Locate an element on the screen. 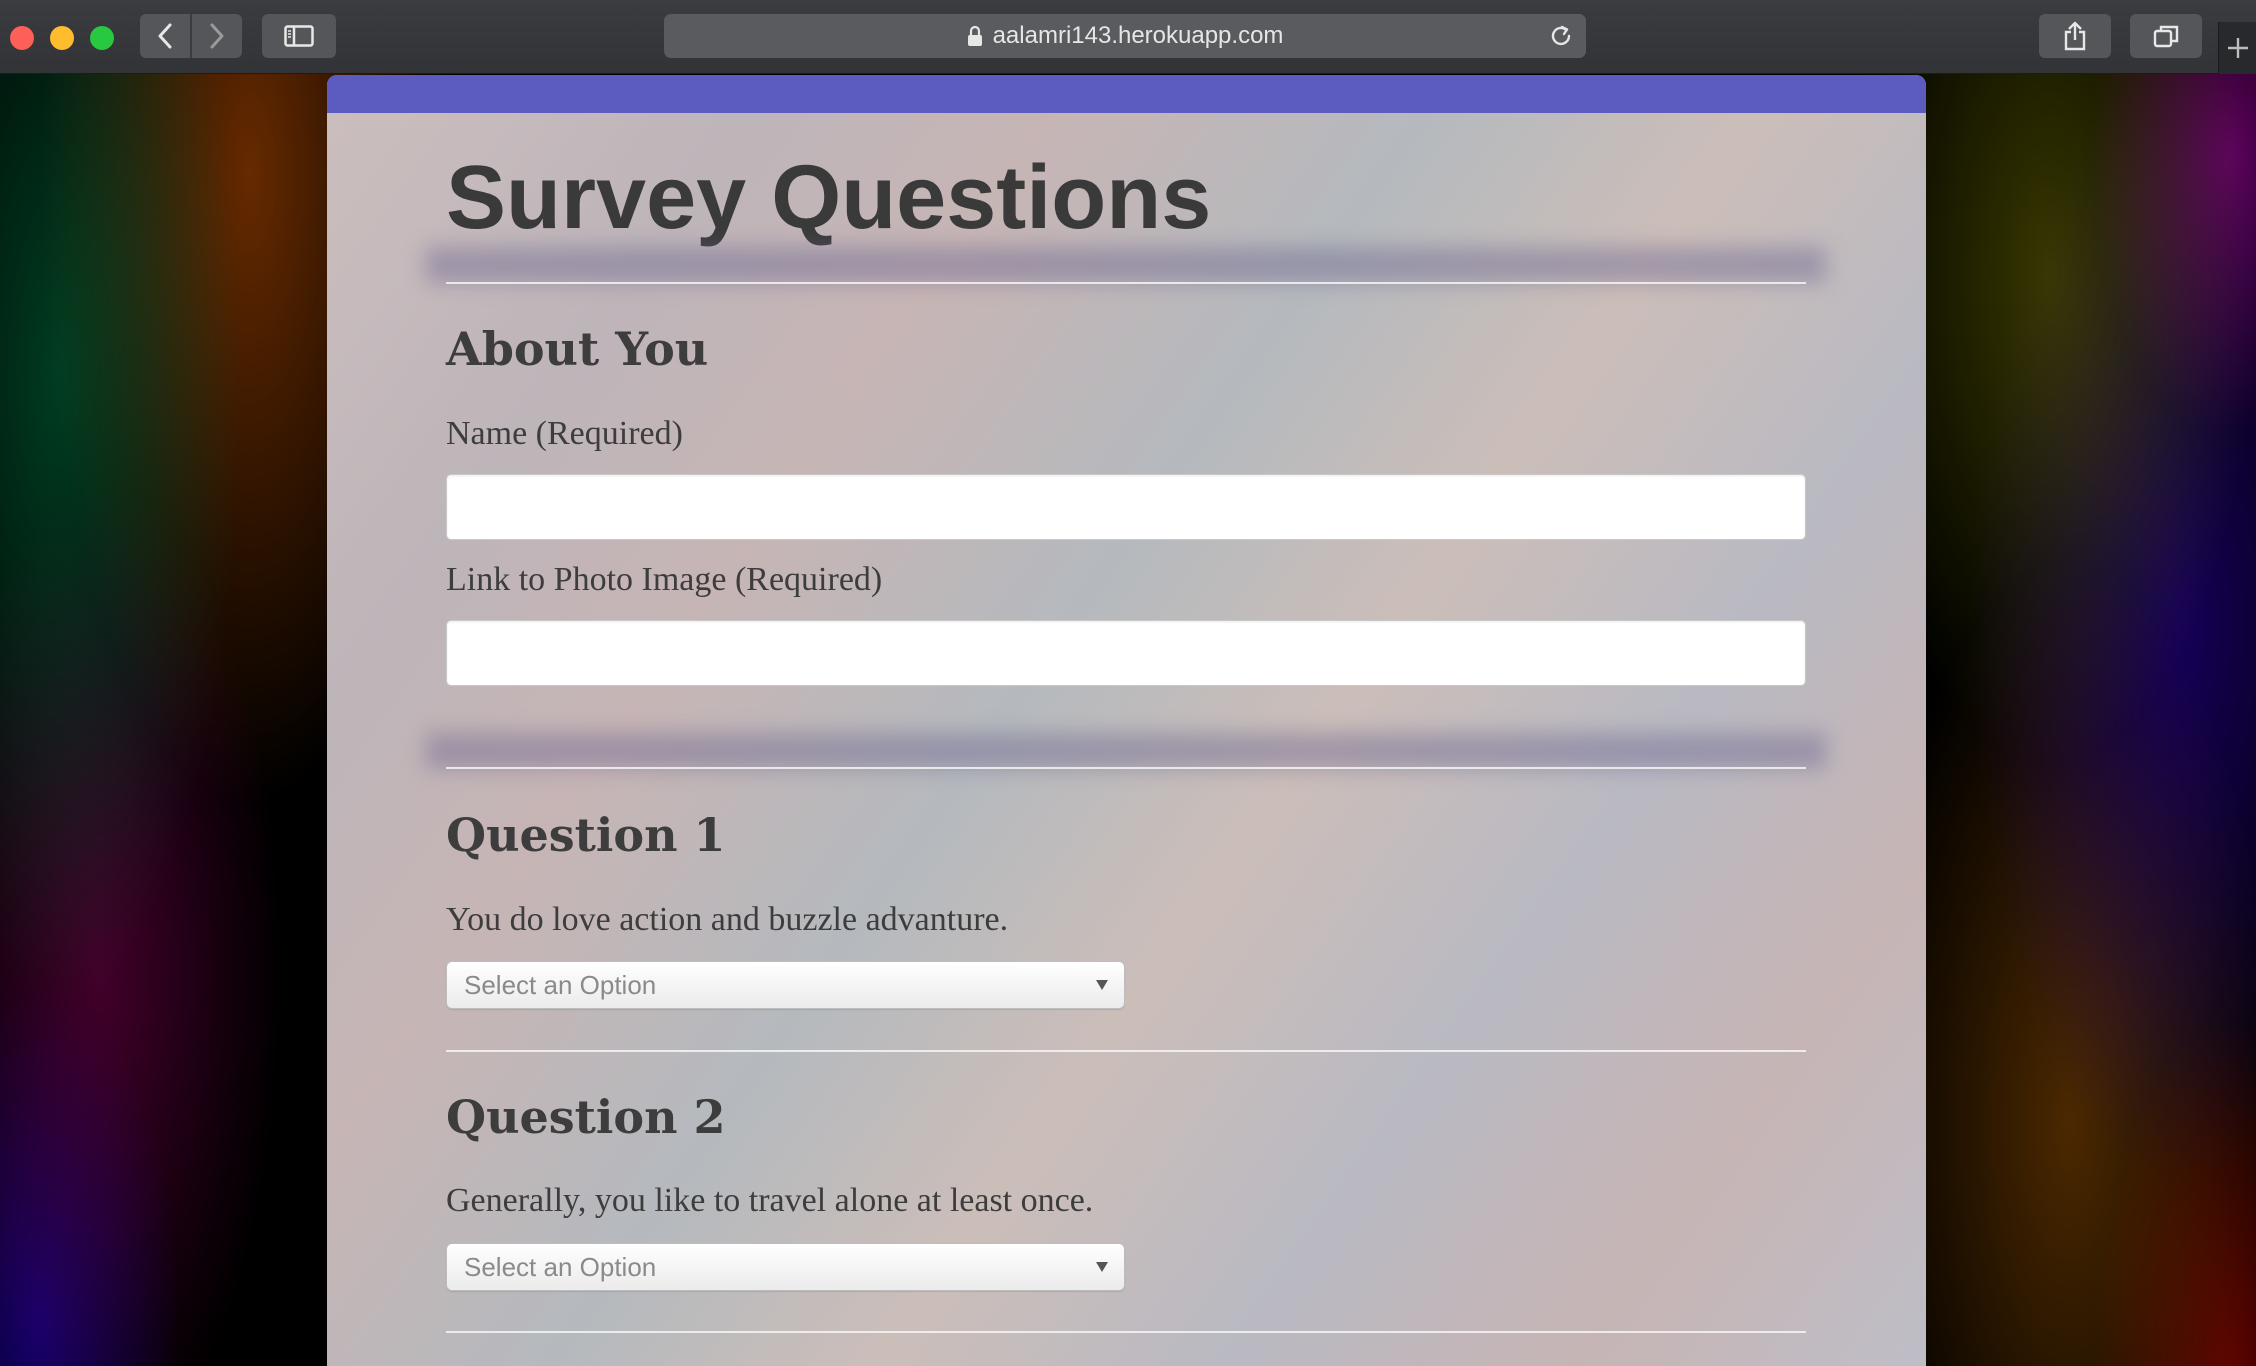 This screenshot has width=2256, height=1366. question-1-select-value: Select an Option is located at coordinates (560, 984).